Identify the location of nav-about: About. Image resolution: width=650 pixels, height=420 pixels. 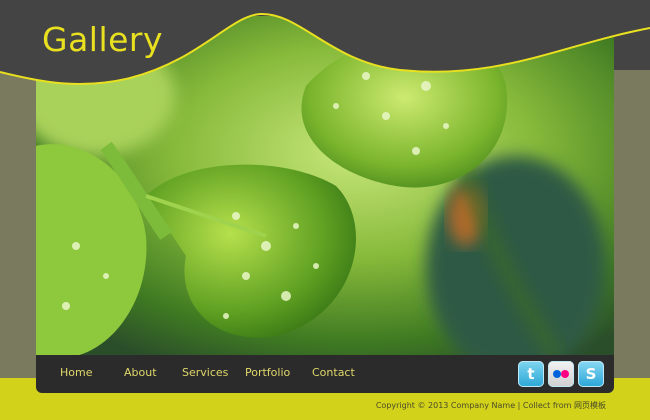
(140, 372).